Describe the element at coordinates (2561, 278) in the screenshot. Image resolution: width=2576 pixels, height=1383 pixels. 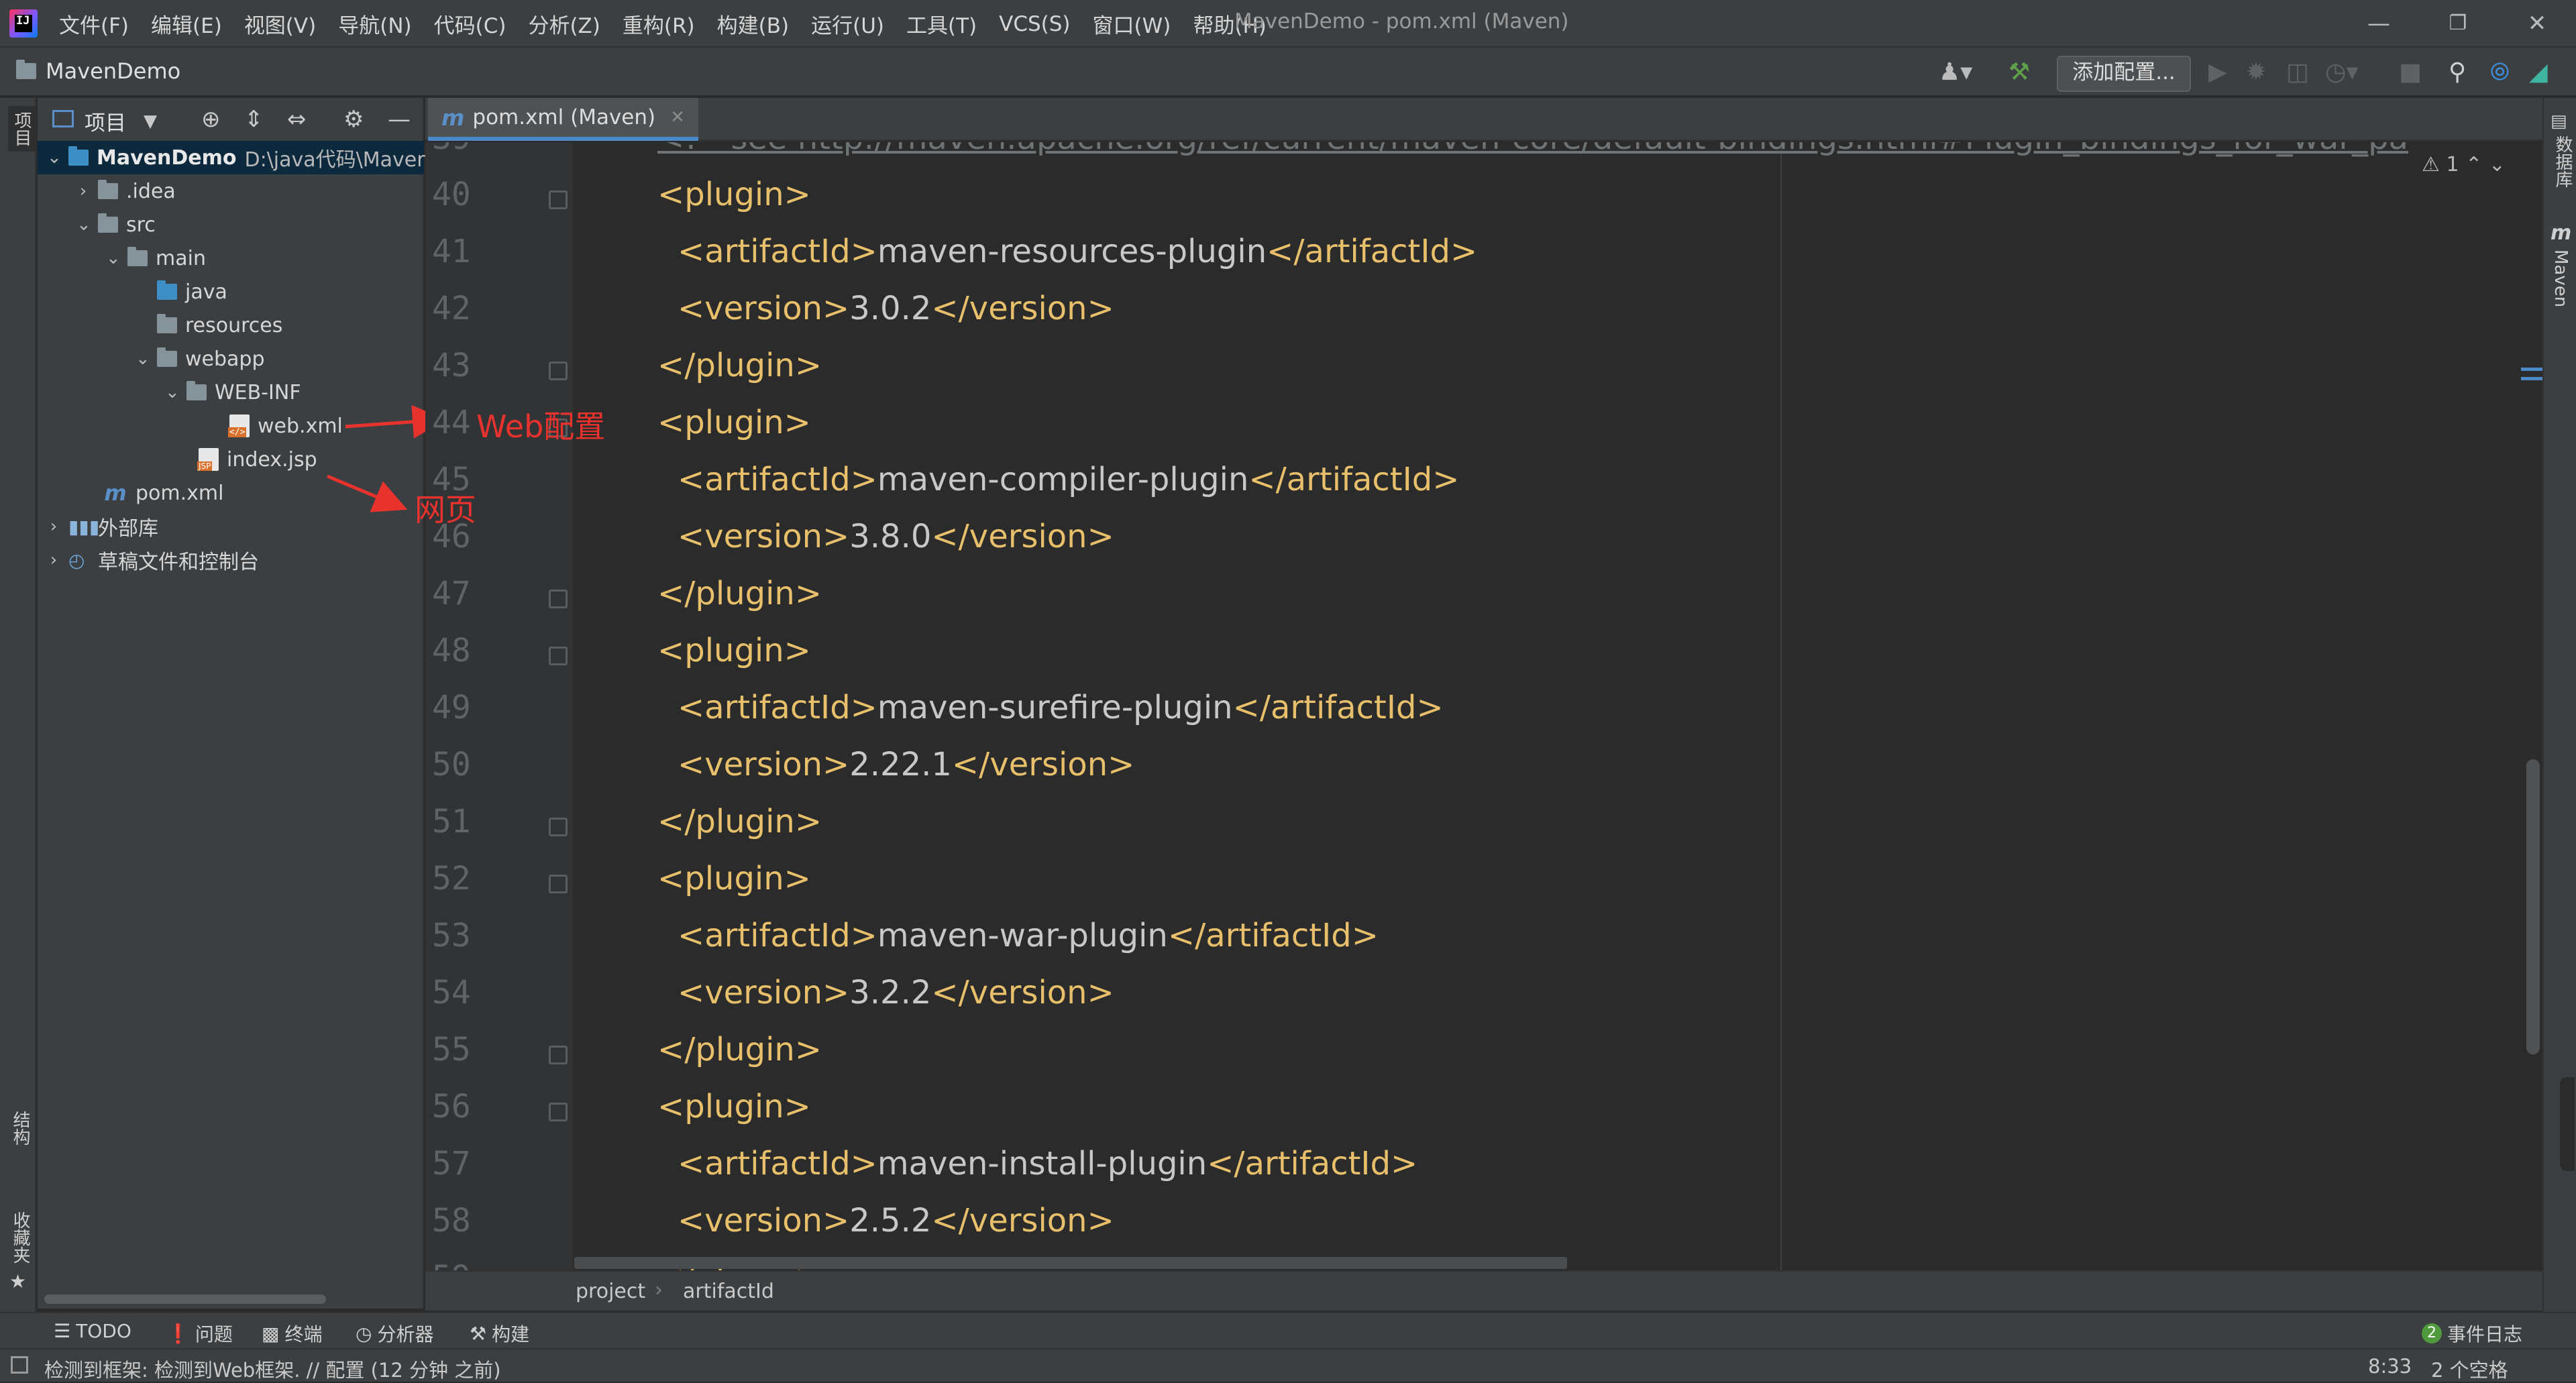
I see `maven-tool-tab: Maven` at that location.